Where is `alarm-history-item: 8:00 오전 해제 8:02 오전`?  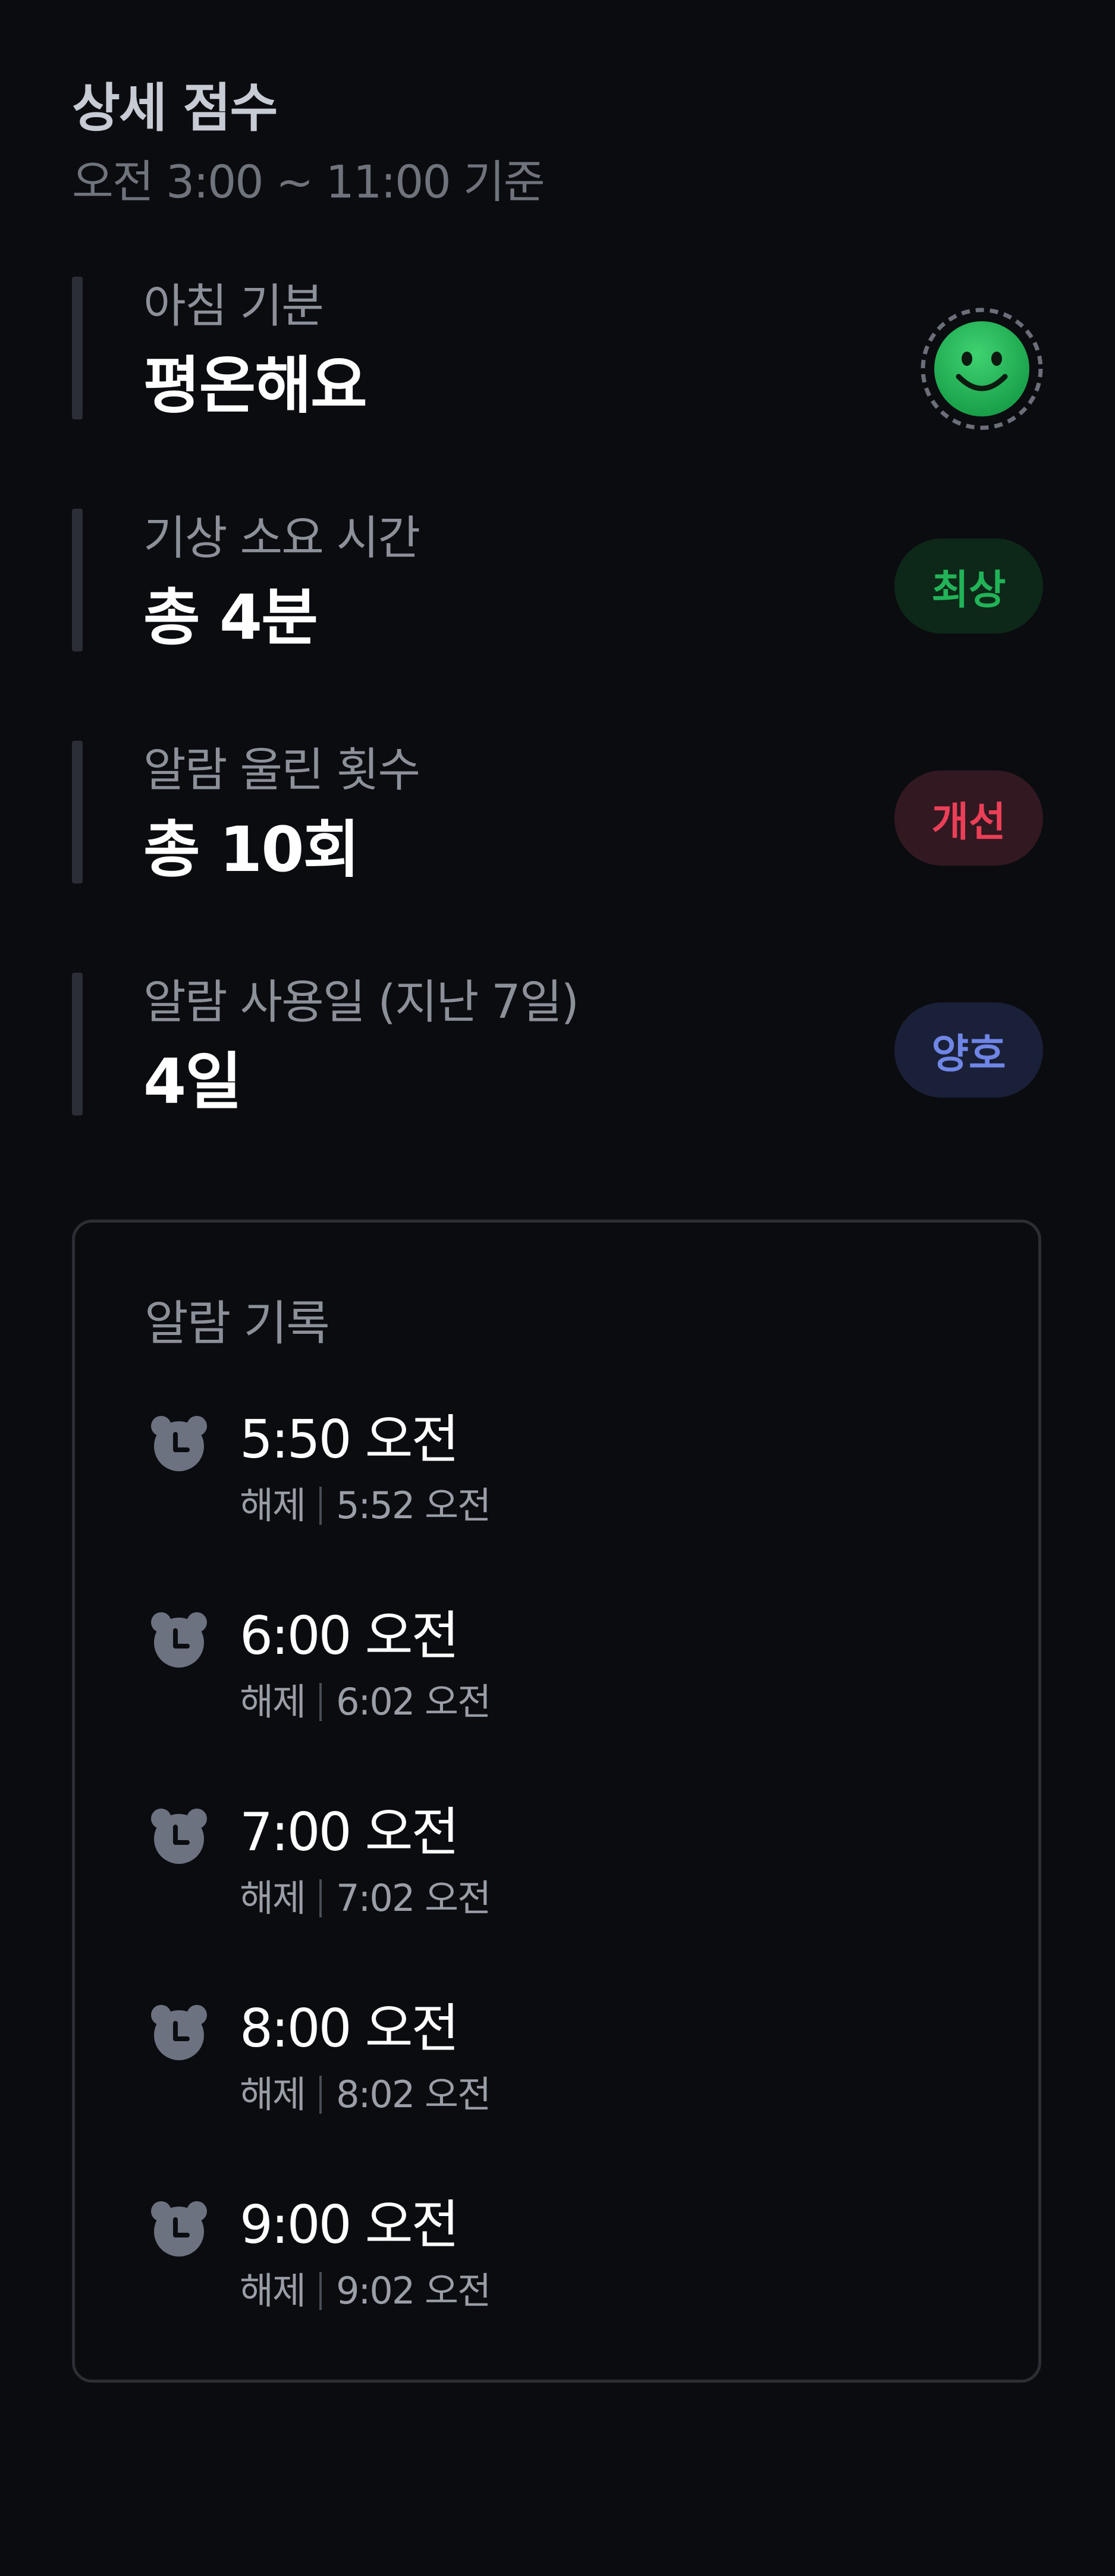 alarm-history-item: 8:00 오전 해제 8:02 오전 is located at coordinates (535, 2064).